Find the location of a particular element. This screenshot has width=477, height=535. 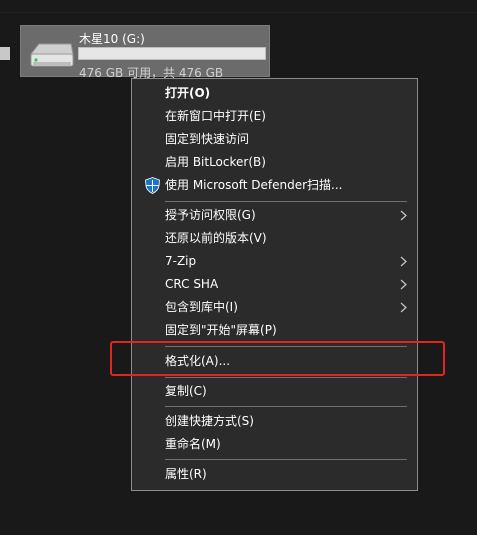

menu-item-label: CRC SHA is located at coordinates (192, 284).